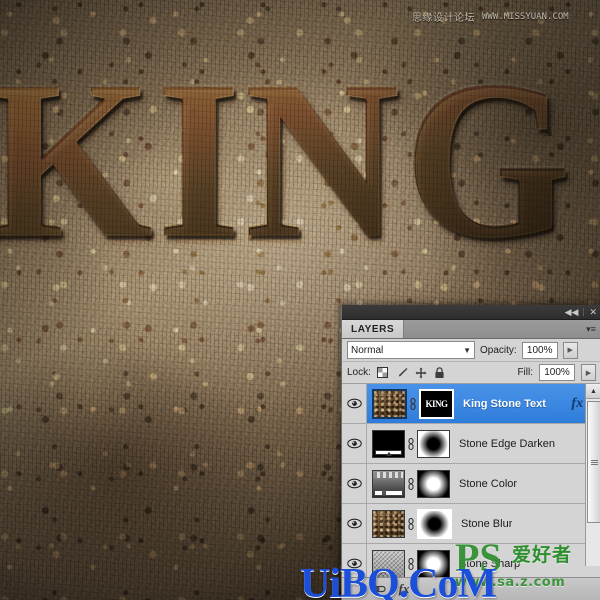  Describe the element at coordinates (443, 18) in the screenshot. I see `watermark-cn-text: 思缘设计论坛` at that location.